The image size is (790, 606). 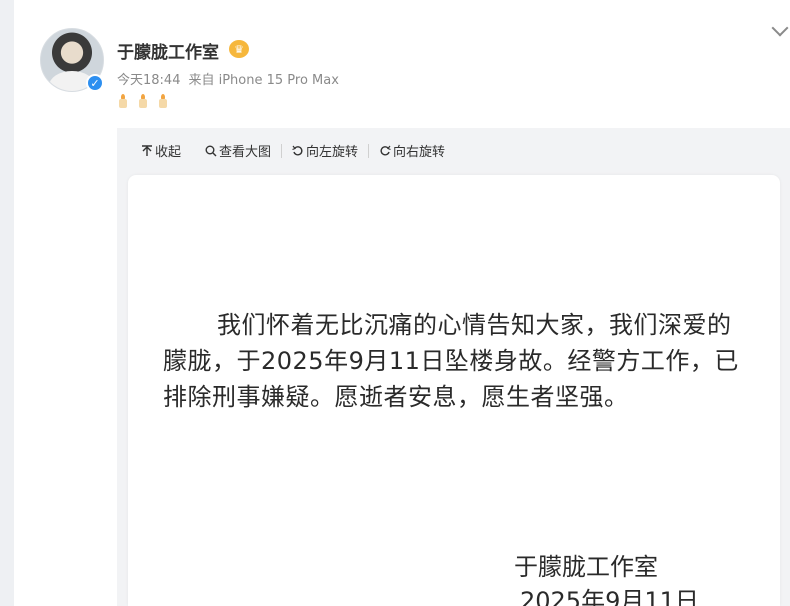 I want to click on post-meta: 今天18:44 来自 iPhone 15 Pro Max, so click(x=232, y=78).